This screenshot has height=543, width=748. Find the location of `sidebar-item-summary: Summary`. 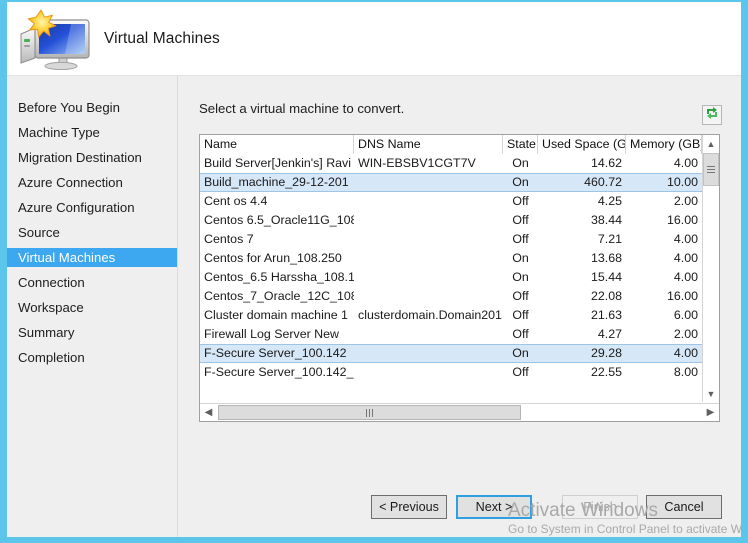

sidebar-item-summary: Summary is located at coordinates (92, 332).